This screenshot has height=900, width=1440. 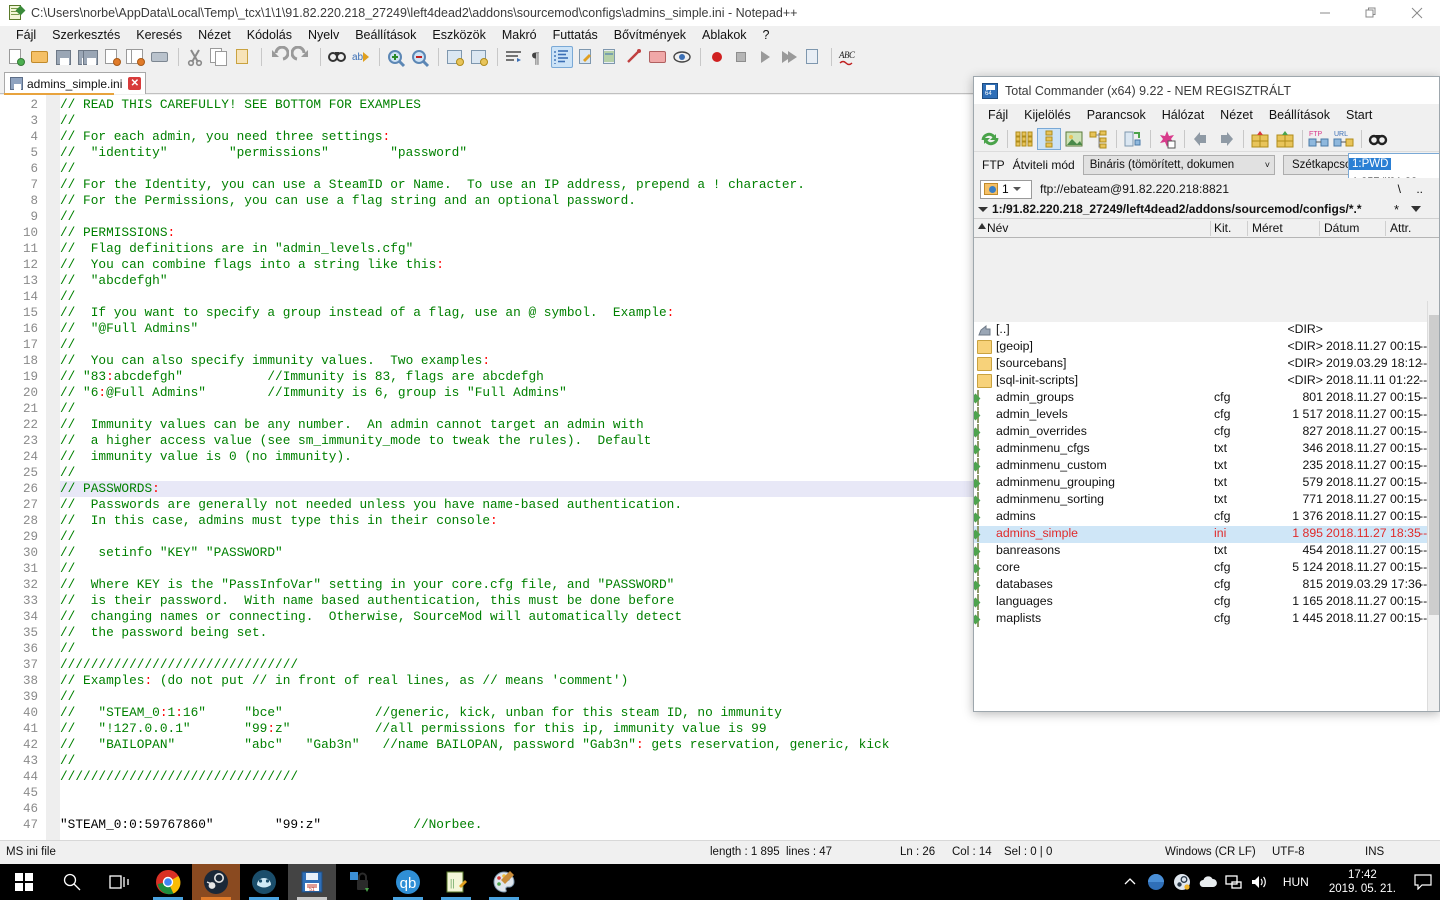 What do you see at coordinates (24, 882) in the screenshot?
I see `windows-start-icon` at bounding box center [24, 882].